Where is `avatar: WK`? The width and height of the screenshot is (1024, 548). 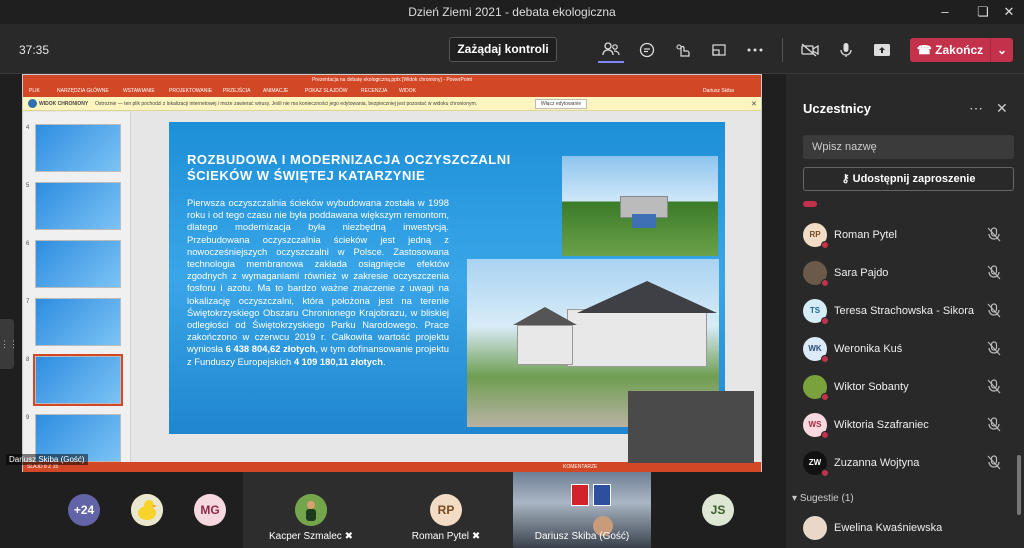
avatar: WK is located at coordinates (816, 350).